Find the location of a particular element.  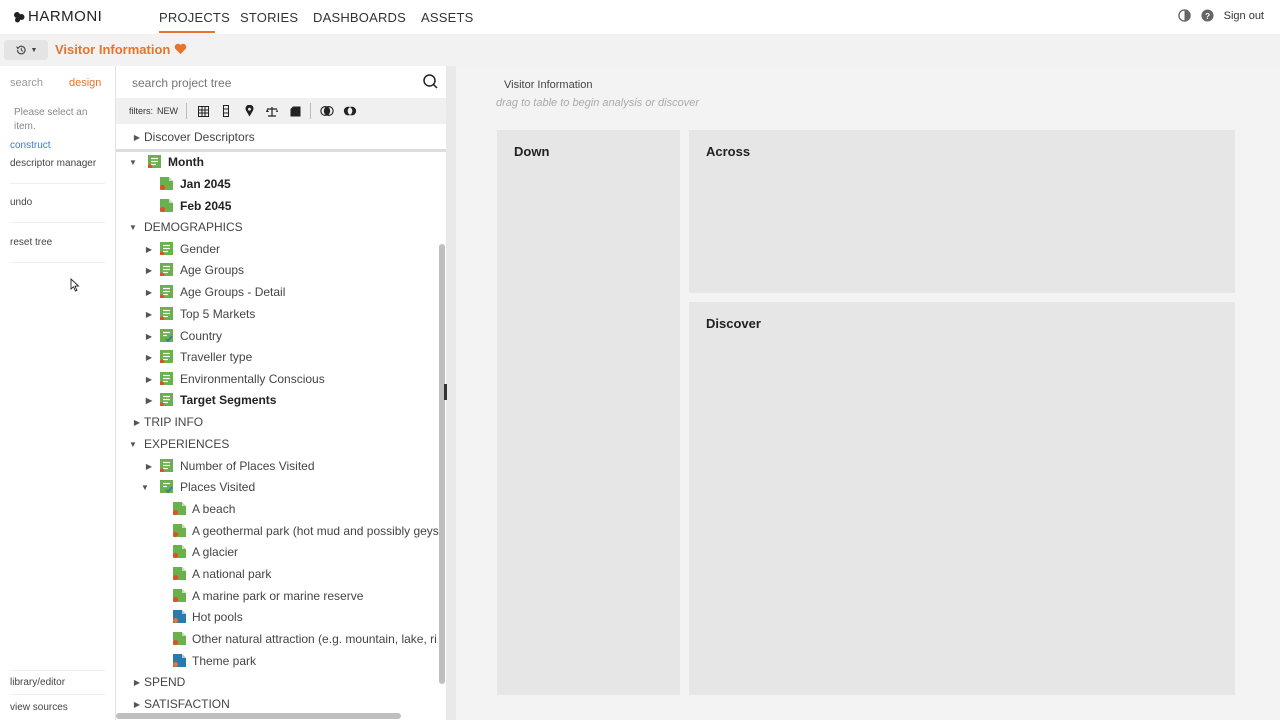

active-tab-indicator is located at coordinates (187, 32).